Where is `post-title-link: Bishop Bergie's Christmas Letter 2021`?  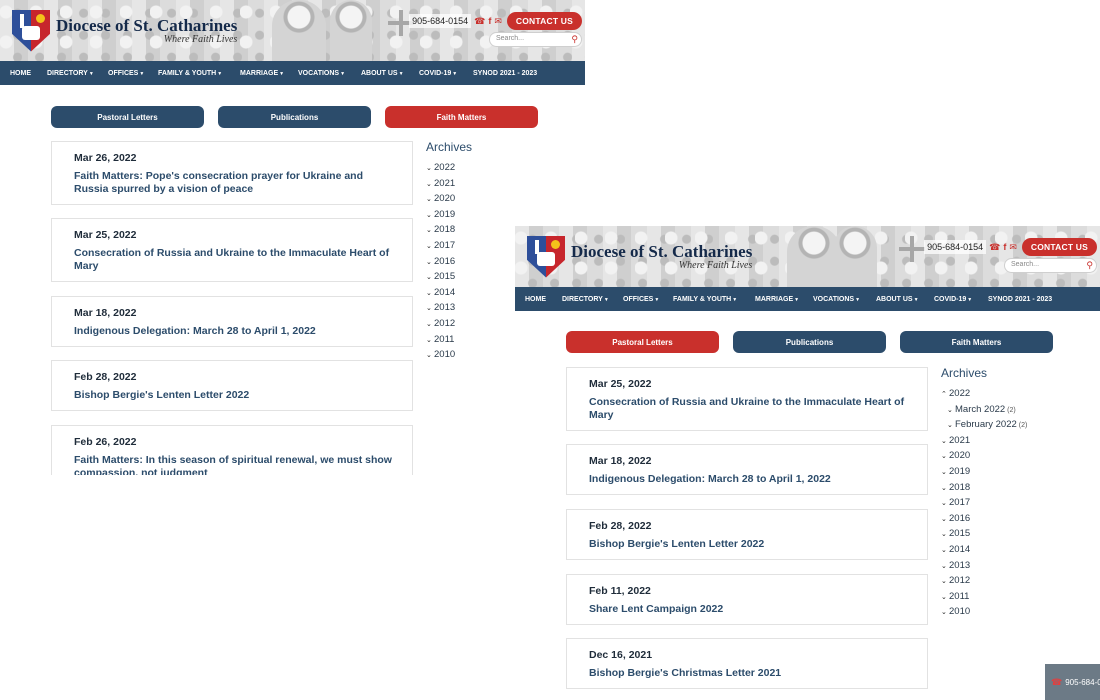 post-title-link: Bishop Bergie's Christmas Letter 2021 is located at coordinates (750, 673).